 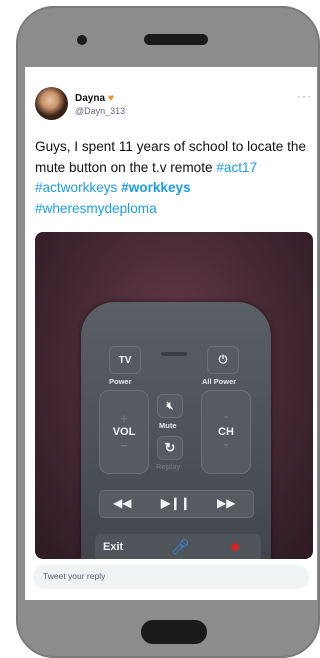 What do you see at coordinates (236, 167) in the screenshot?
I see `hashtag-act17: #act17` at bounding box center [236, 167].